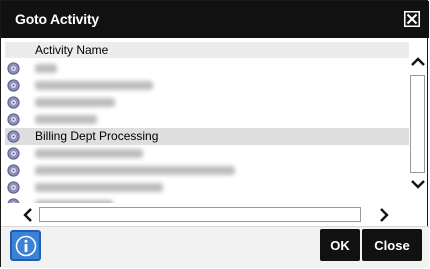 This screenshot has width=430, height=269. What do you see at coordinates (200, 214) in the screenshot?
I see `horizontal-scroll-track` at bounding box center [200, 214].